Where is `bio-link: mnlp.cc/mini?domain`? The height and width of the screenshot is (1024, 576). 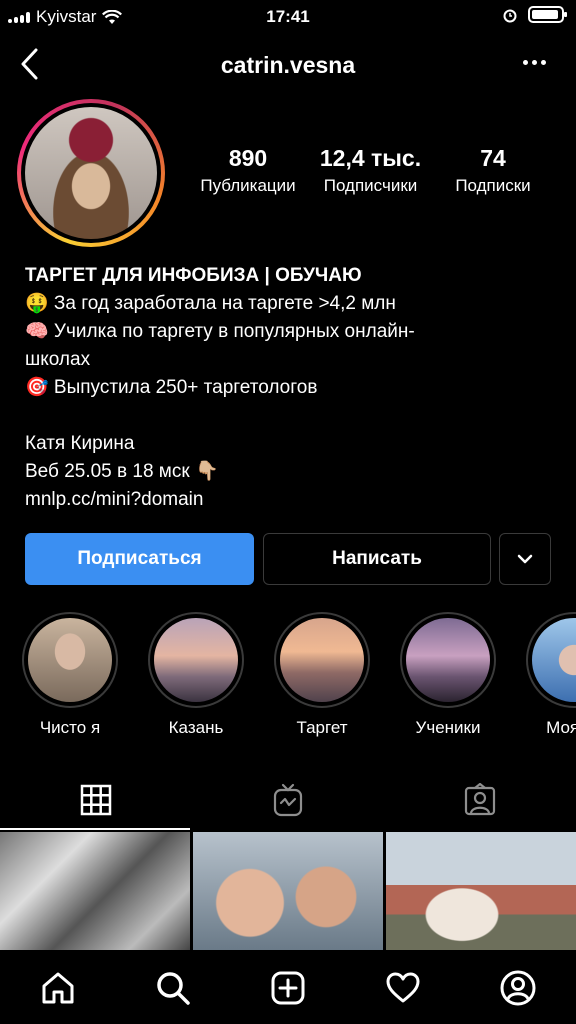
bio-link: mnlp.cc/mini?domain is located at coordinates (290, 500).